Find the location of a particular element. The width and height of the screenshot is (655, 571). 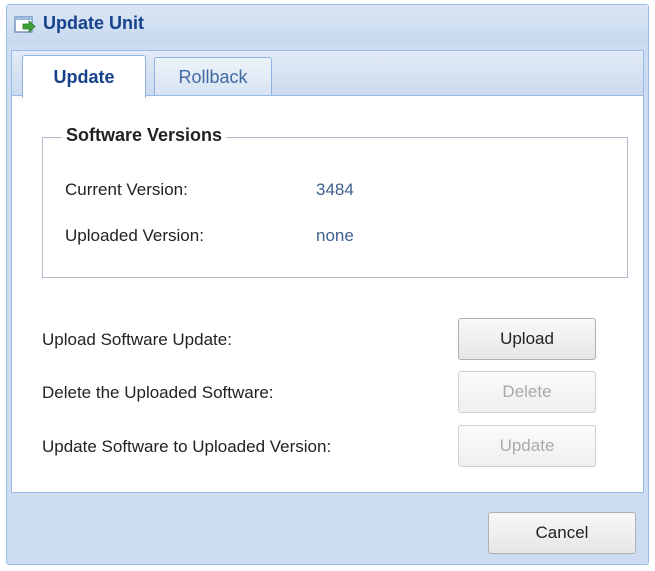

current-version-value: 3484 is located at coordinates (335, 189).